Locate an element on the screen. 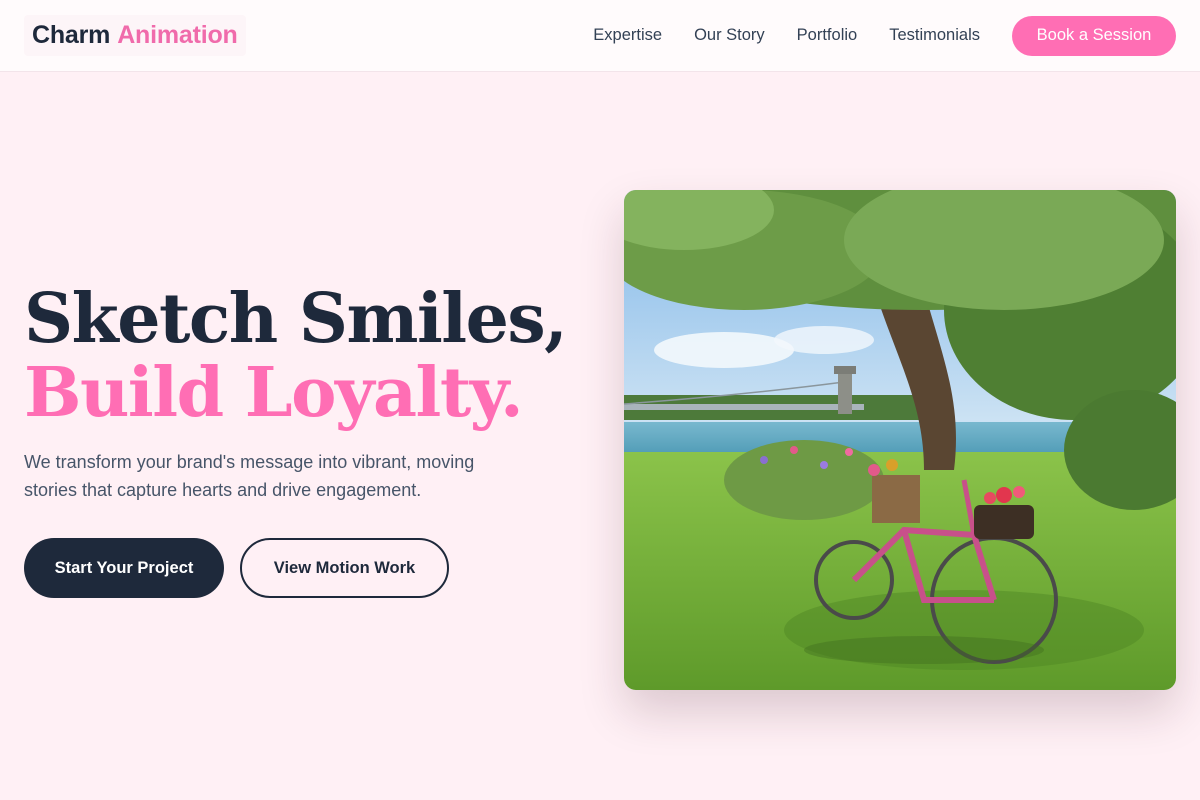  start-project-button: Start Your Project is located at coordinates (124, 568).